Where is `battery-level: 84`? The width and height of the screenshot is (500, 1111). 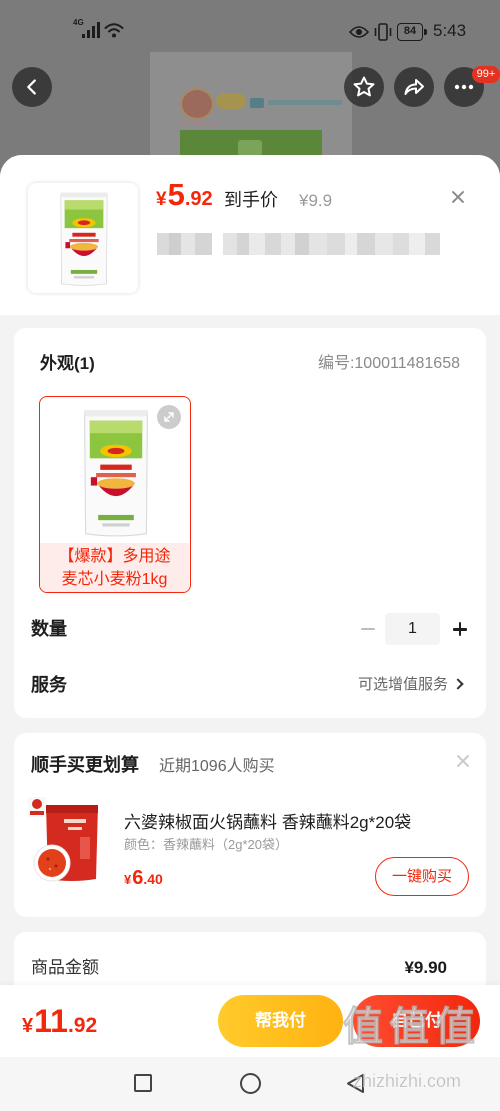 battery-level: 84 is located at coordinates (410, 31).